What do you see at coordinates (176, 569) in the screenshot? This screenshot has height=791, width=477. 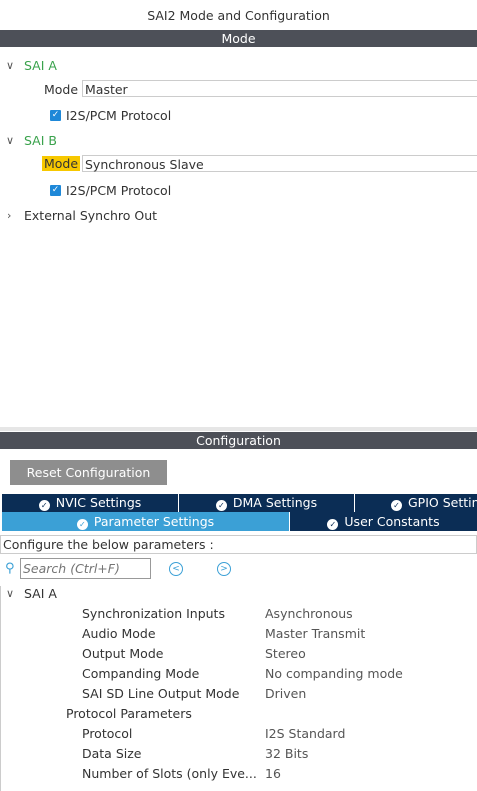 I see `previous-result-icon: <` at bounding box center [176, 569].